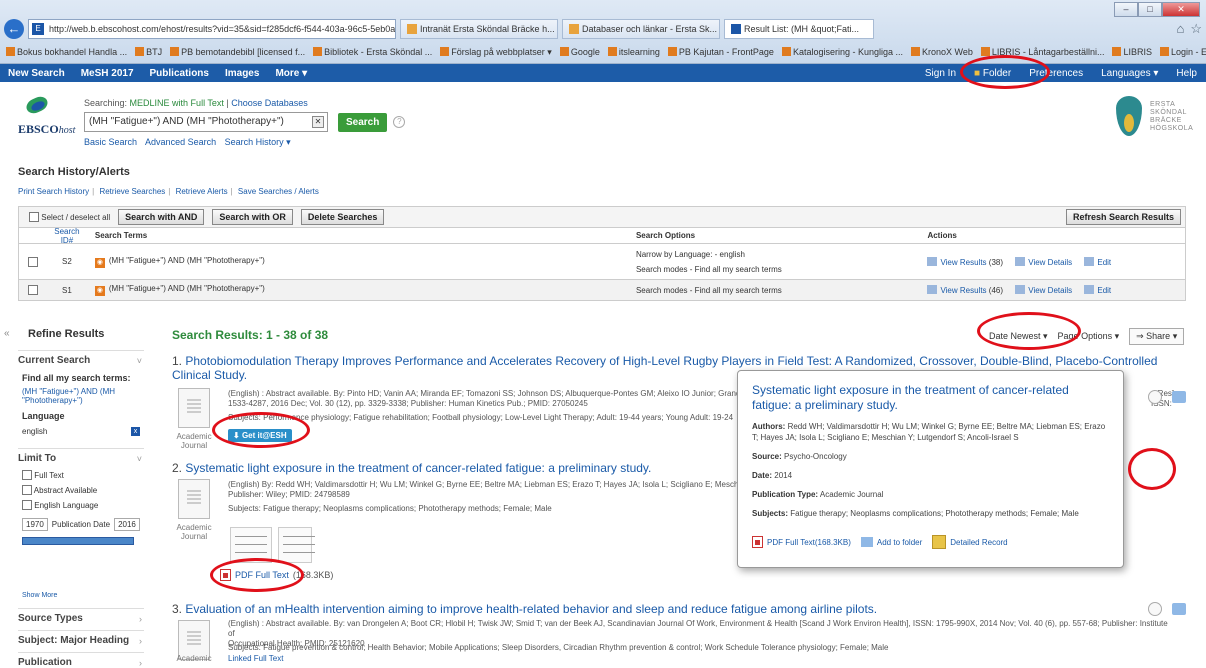 The height and width of the screenshot is (668, 1206). Describe the element at coordinates (1056, 73) in the screenshot. I see `nav-preferences: Preferences` at that location.